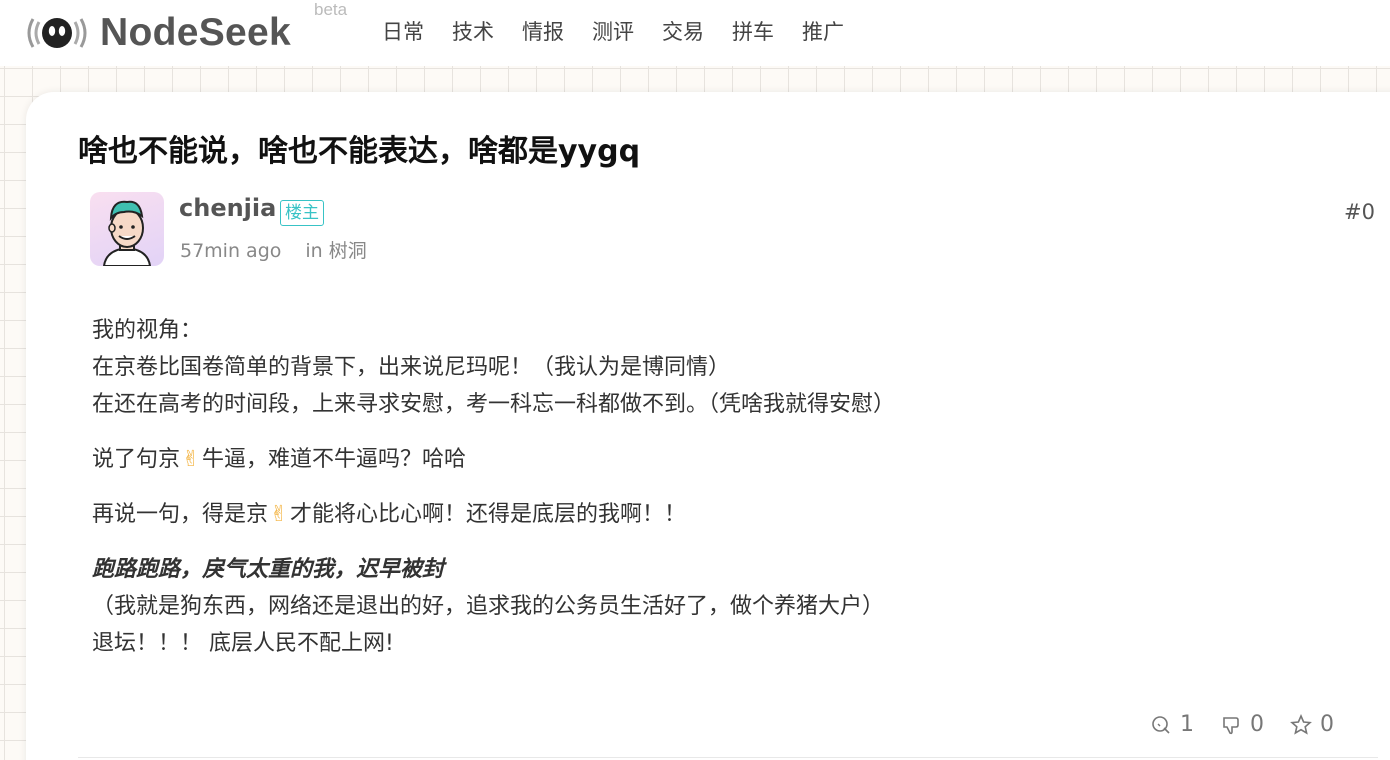  What do you see at coordinates (692, 459) in the screenshot?
I see `paragraph-2: 说了句京✌牛逼，难道不牛逼吗？哈哈` at bounding box center [692, 459].